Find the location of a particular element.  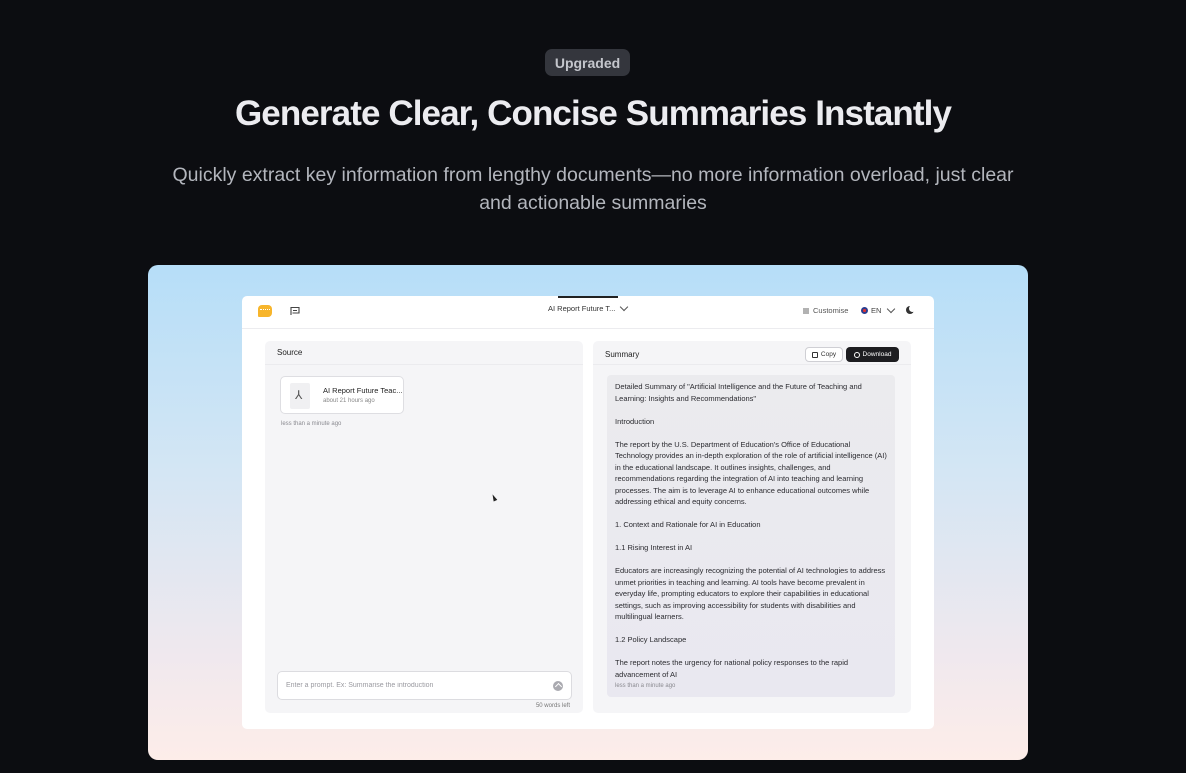

words-left-counter: 50 words left is located at coordinates (552, 706).